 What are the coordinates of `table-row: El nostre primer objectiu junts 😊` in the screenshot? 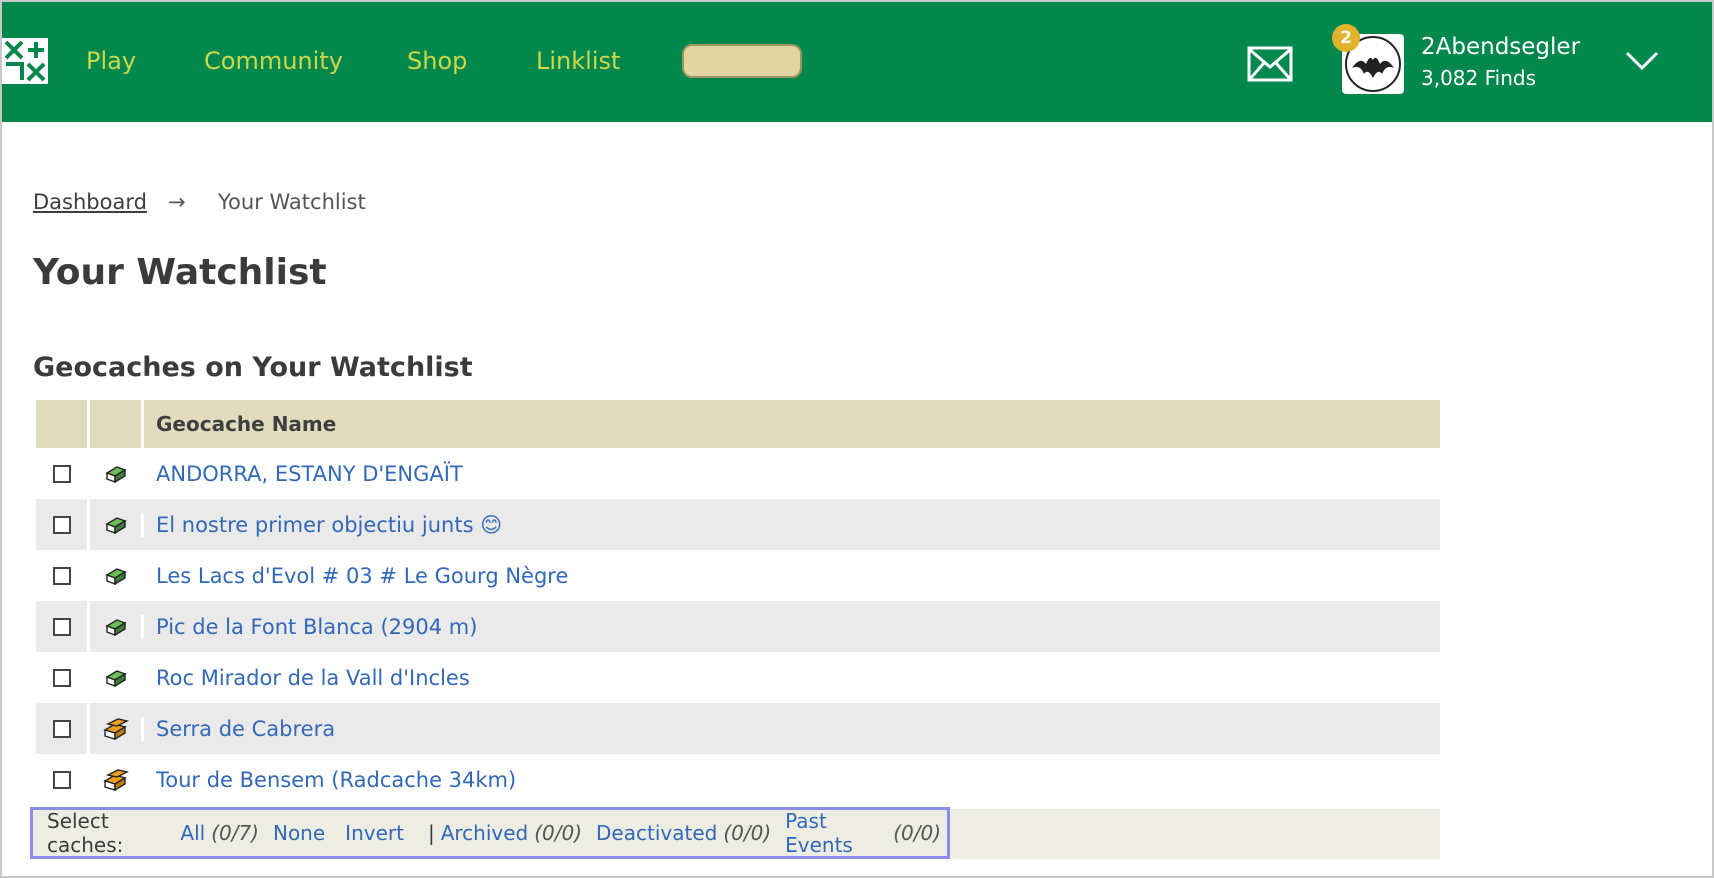 It's located at (738, 524).